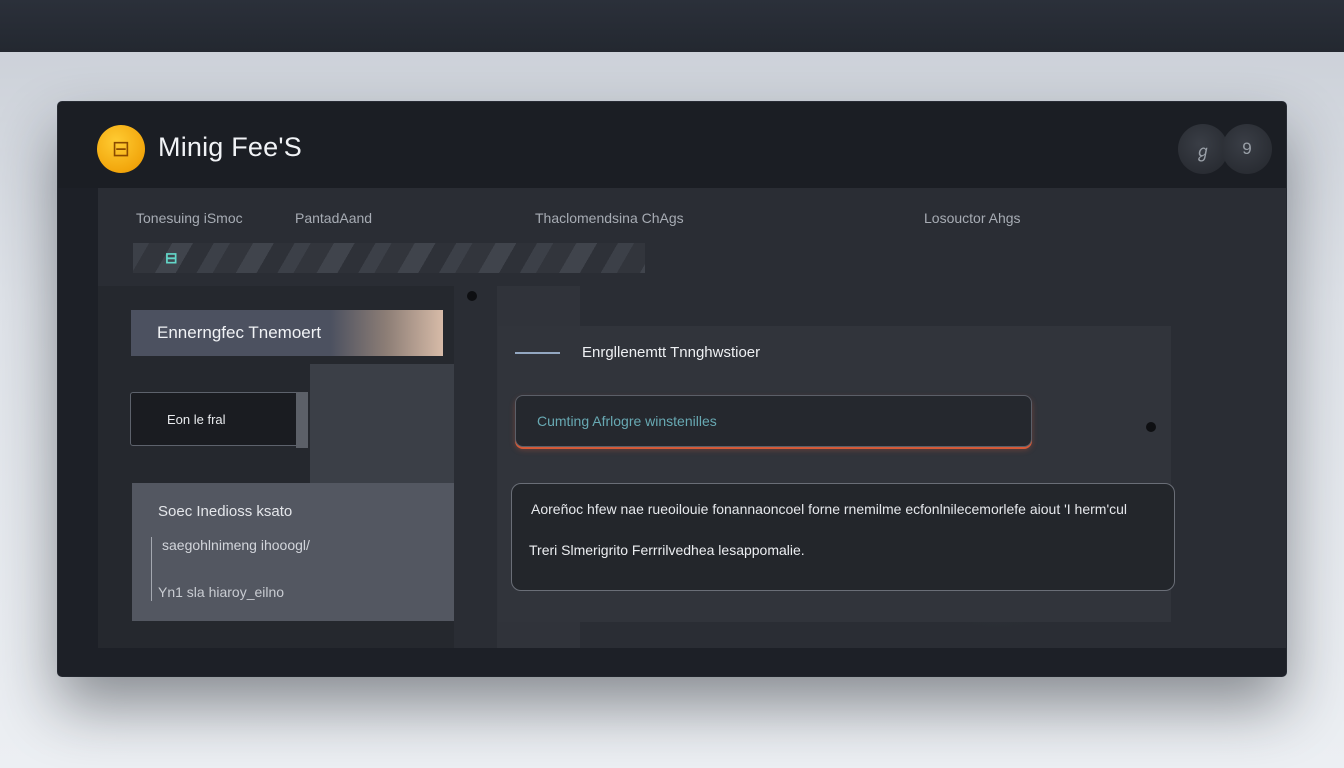 The height and width of the screenshot is (768, 1344). Describe the element at coordinates (236, 545) in the screenshot. I see `card-subtitle: saegohlnimeng ihooogl/` at that location.